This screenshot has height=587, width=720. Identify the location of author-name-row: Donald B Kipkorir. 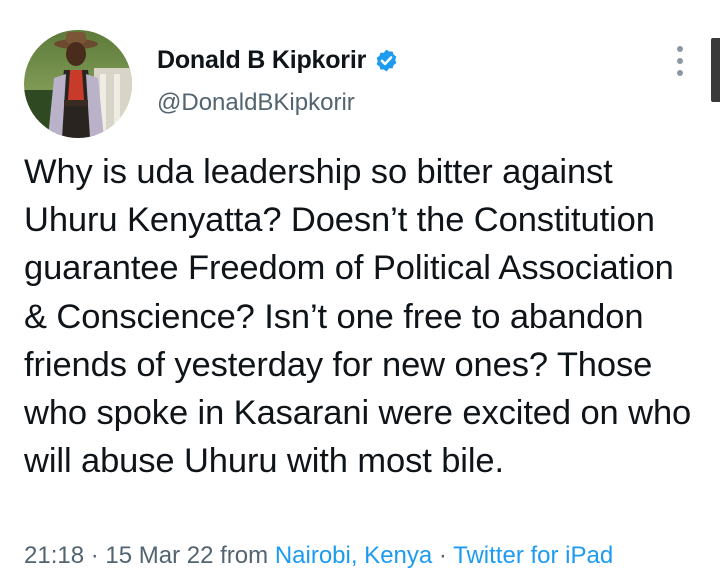
(278, 60).